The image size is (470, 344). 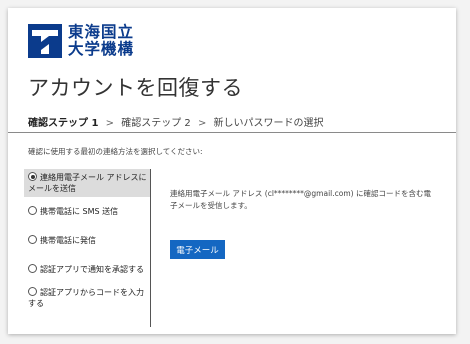 I want to click on option-app-notification: 認証アプリで通知を承認する, so click(x=87, y=269).